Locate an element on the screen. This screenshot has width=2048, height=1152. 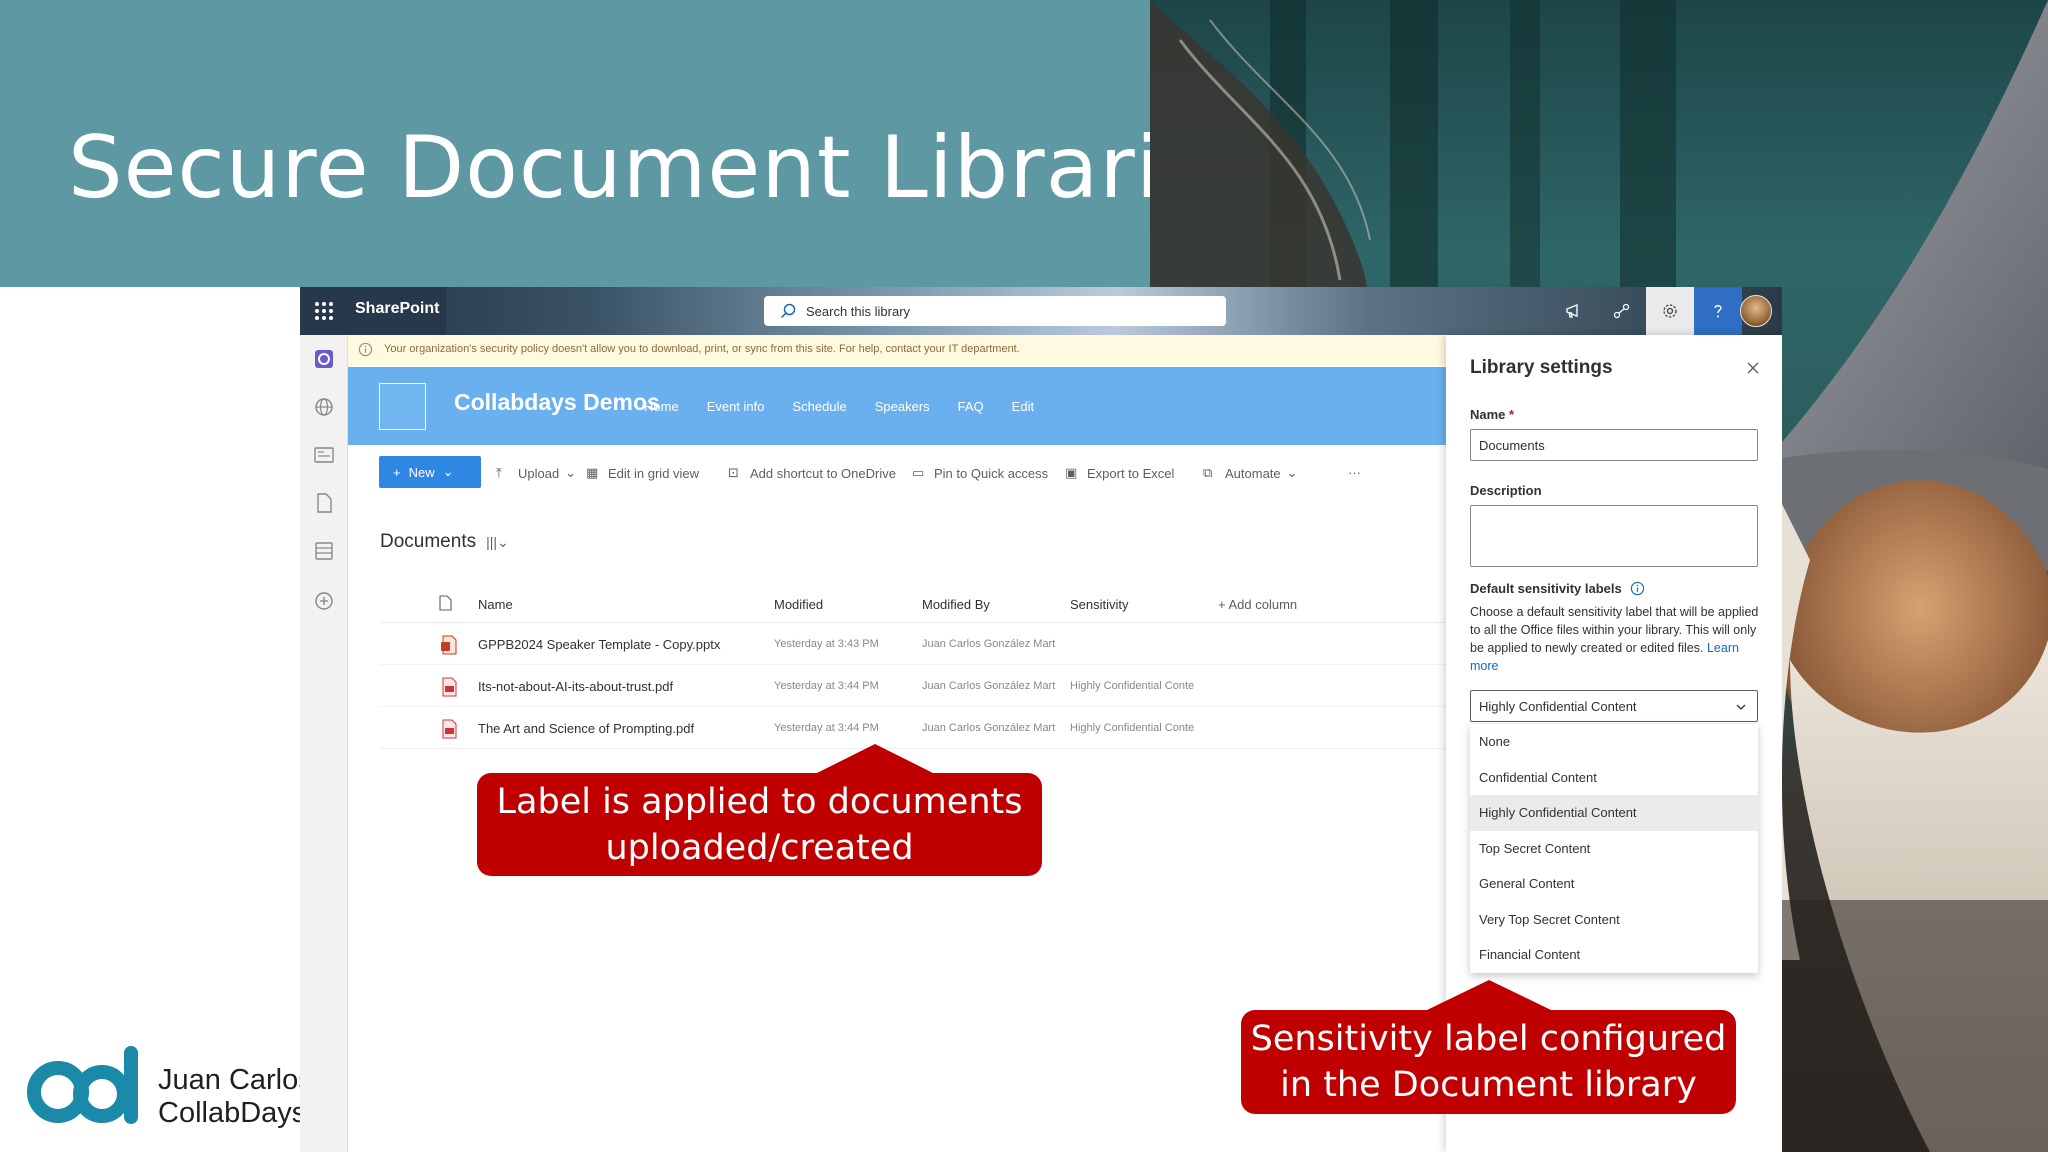
export-excel-label: Export to Excel is located at coordinates (1131, 473).